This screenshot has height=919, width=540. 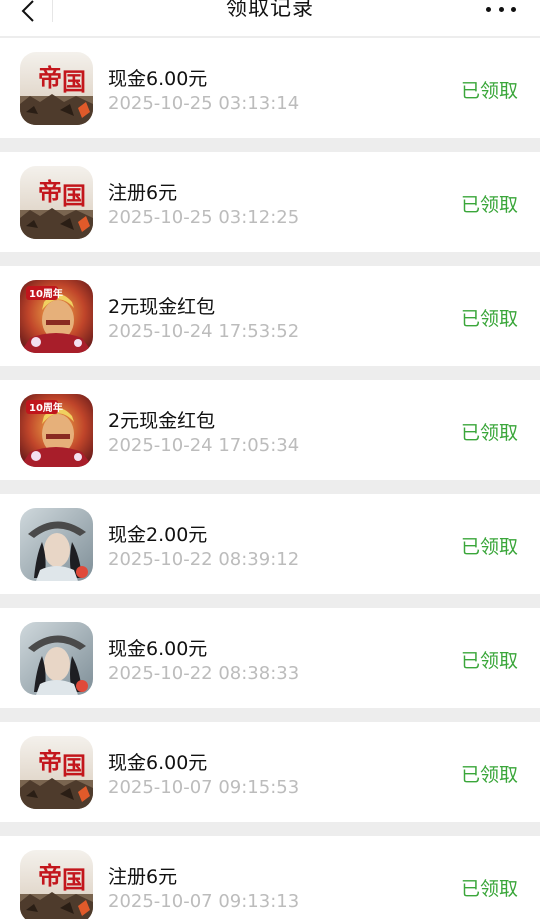 I want to click on record-item: 帝 国 注册6元 2025-10-07 09:13:13 已领取, so click(x=270, y=877).